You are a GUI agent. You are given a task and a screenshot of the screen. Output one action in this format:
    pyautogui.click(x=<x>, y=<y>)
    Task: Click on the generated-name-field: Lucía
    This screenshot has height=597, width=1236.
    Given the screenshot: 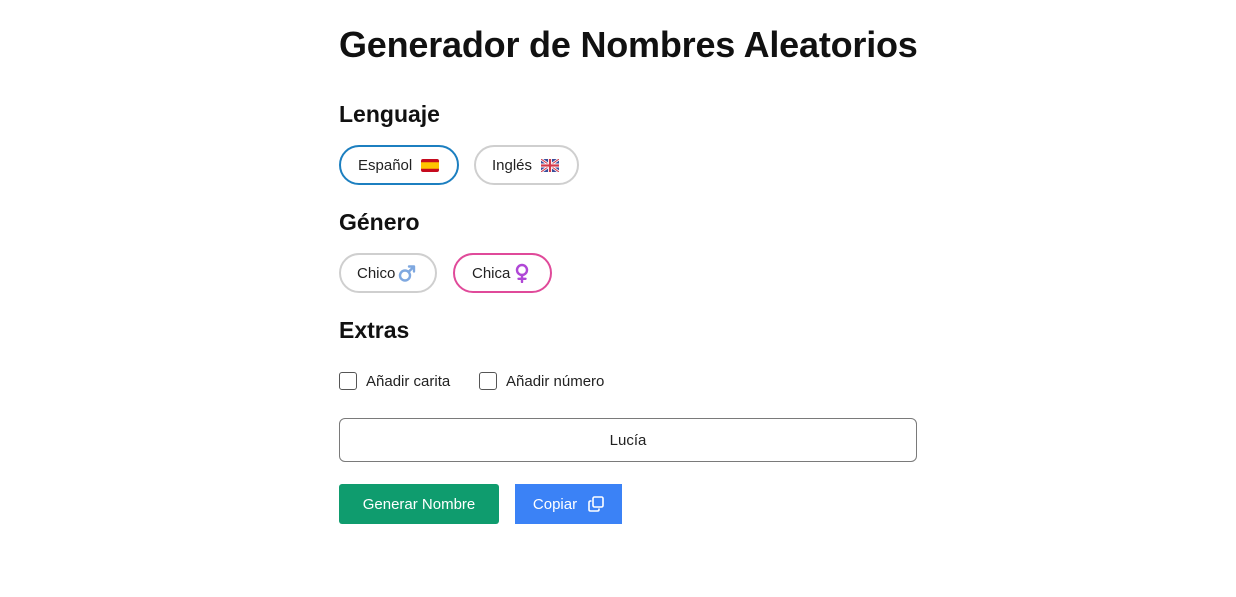 What is the action you would take?
    pyautogui.click(x=628, y=440)
    